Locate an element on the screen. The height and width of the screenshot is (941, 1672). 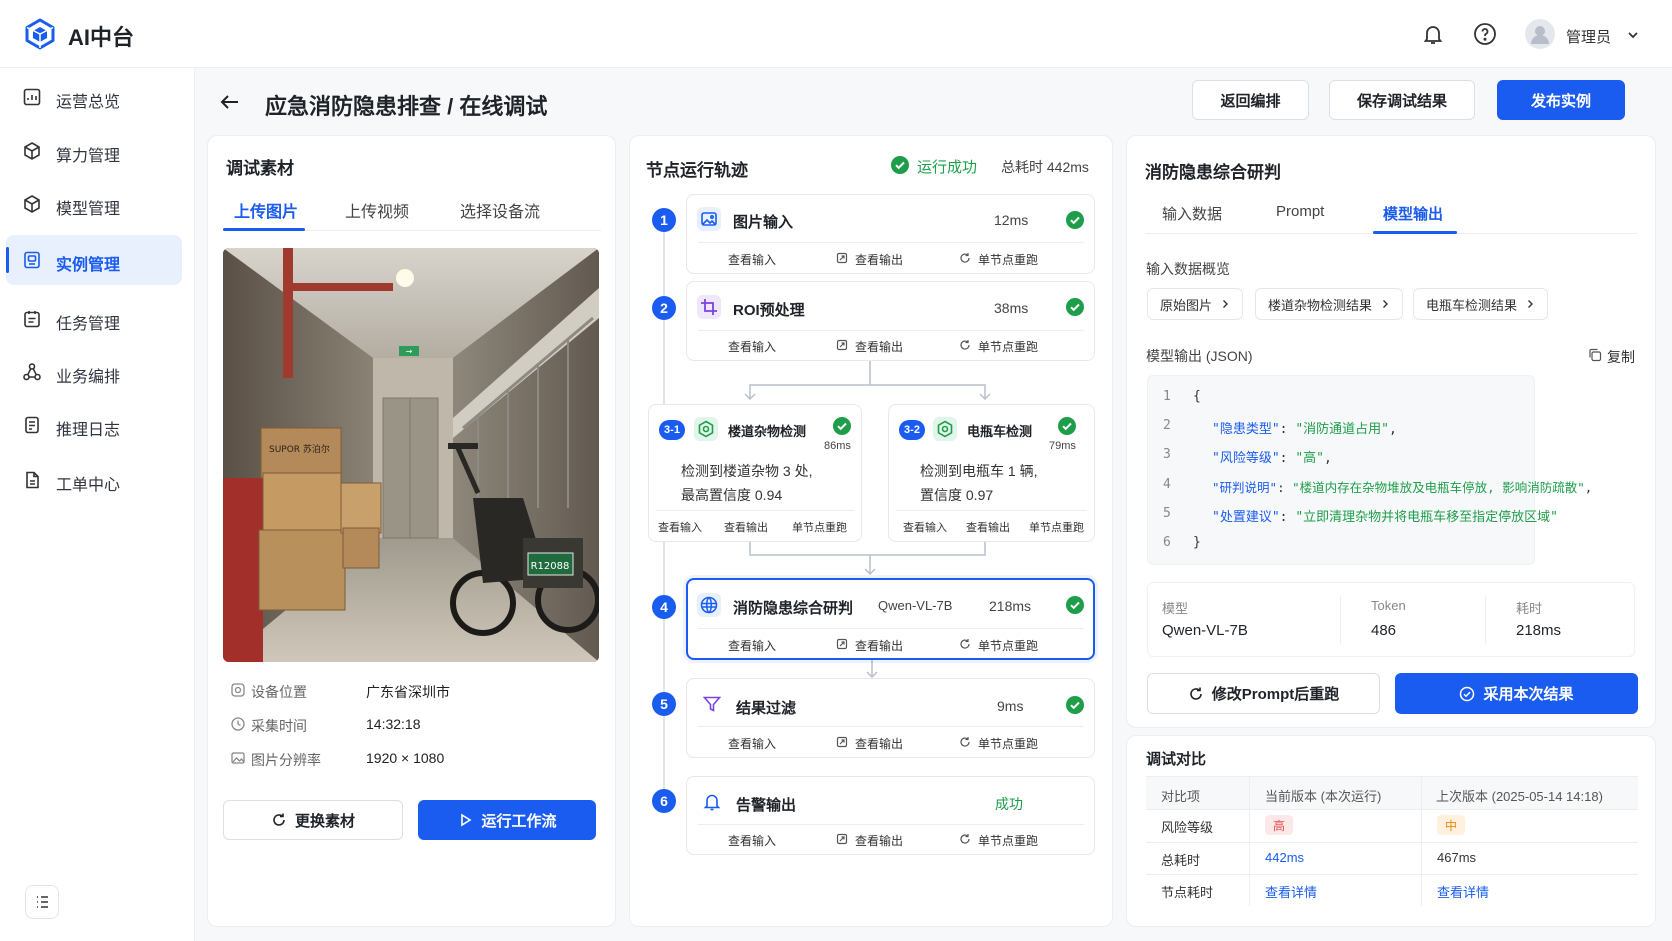
sidebar-item-label: 业务编排 is located at coordinates (88, 377).